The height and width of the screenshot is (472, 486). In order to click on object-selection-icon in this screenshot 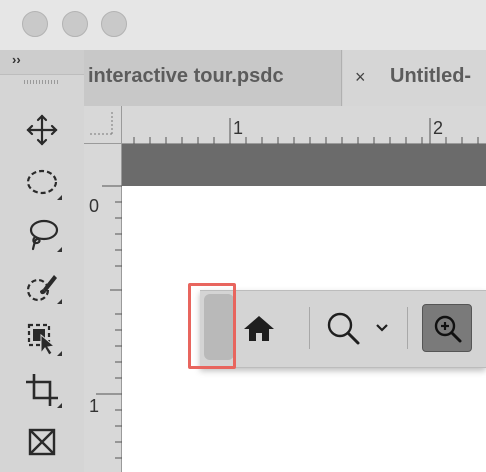, I will do `click(41, 339)`.